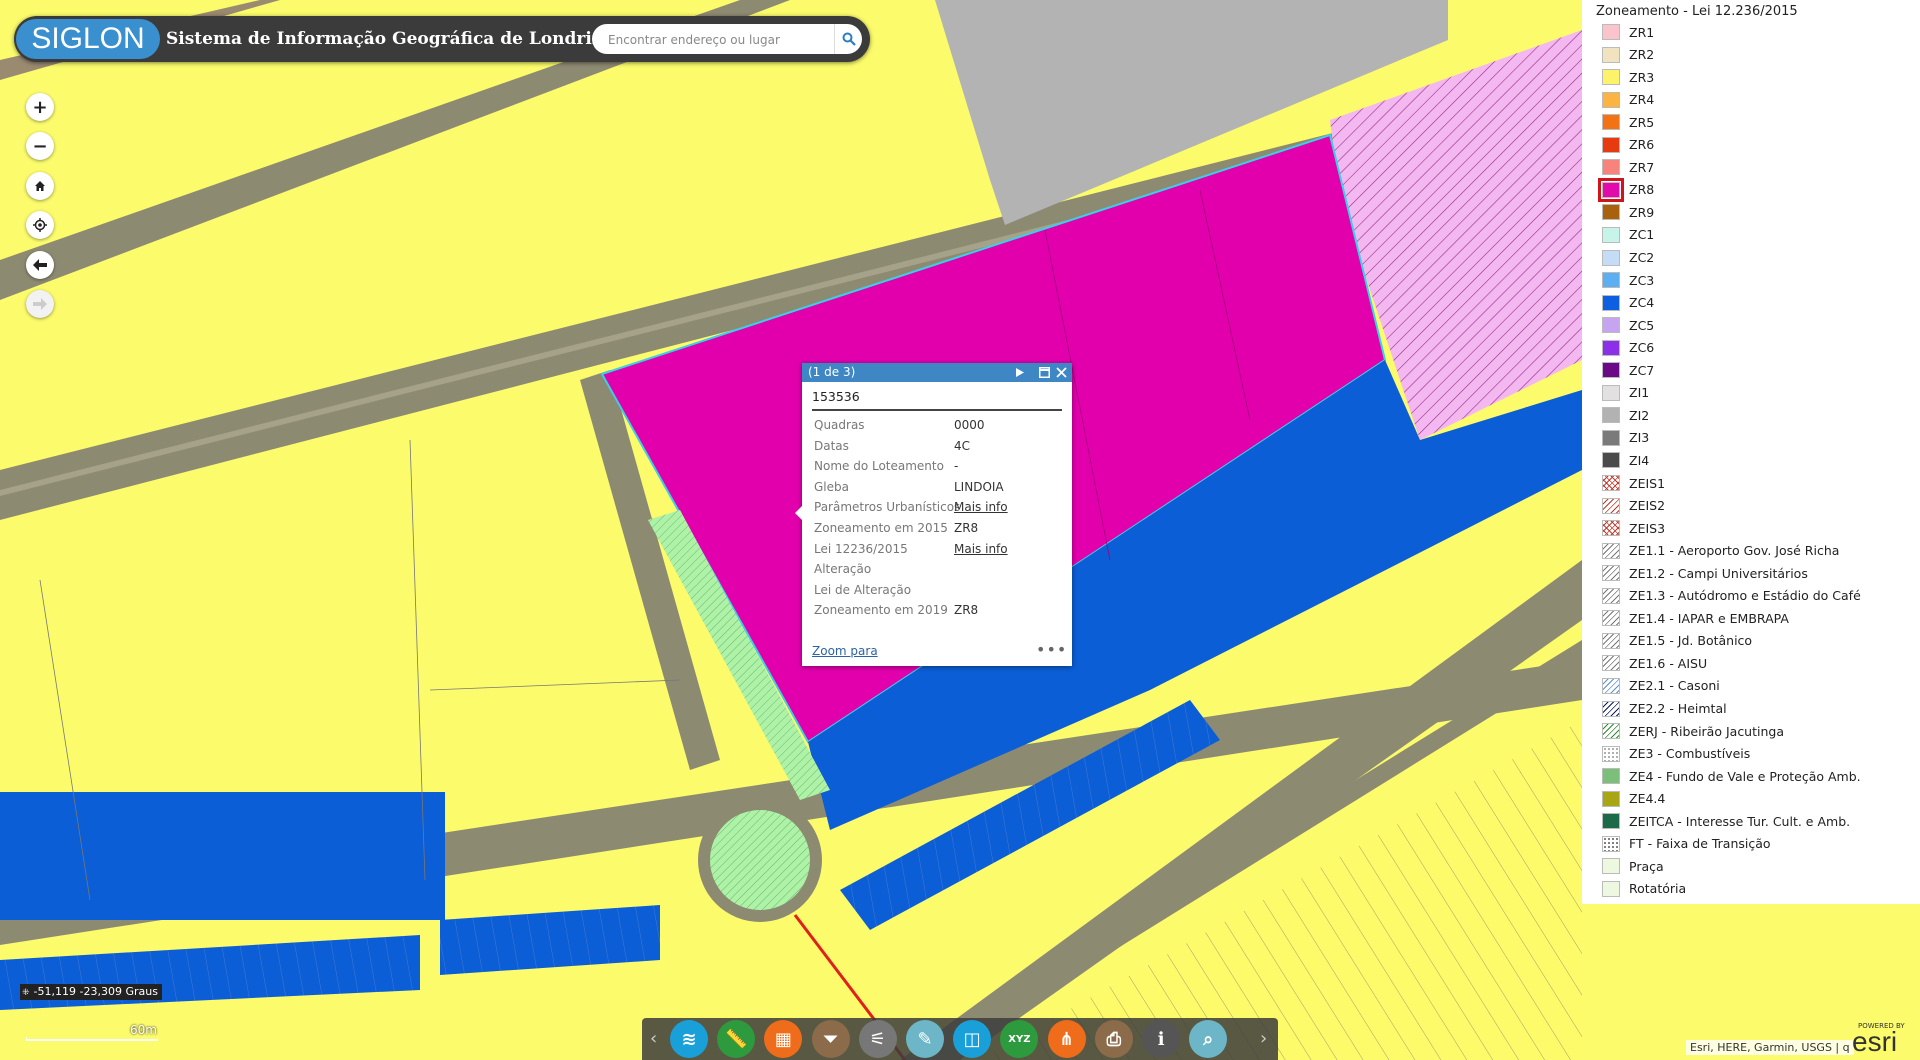 The height and width of the screenshot is (1060, 1920). I want to click on measure-icon: 📏, so click(736, 1039).